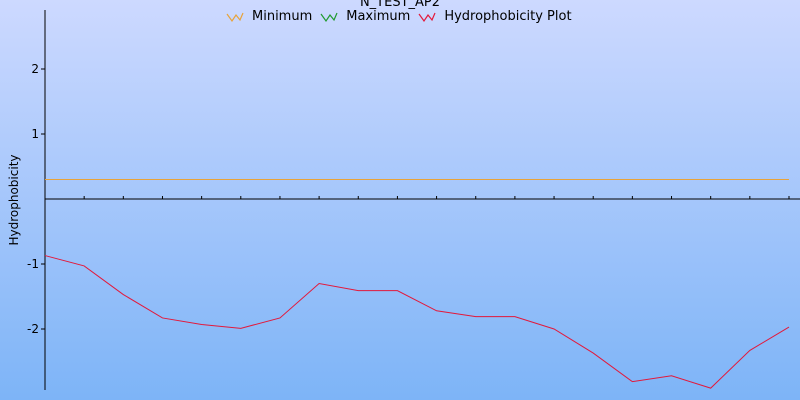  Describe the element at coordinates (33, 264) in the screenshot. I see `y-tick-label-2: -1` at that location.